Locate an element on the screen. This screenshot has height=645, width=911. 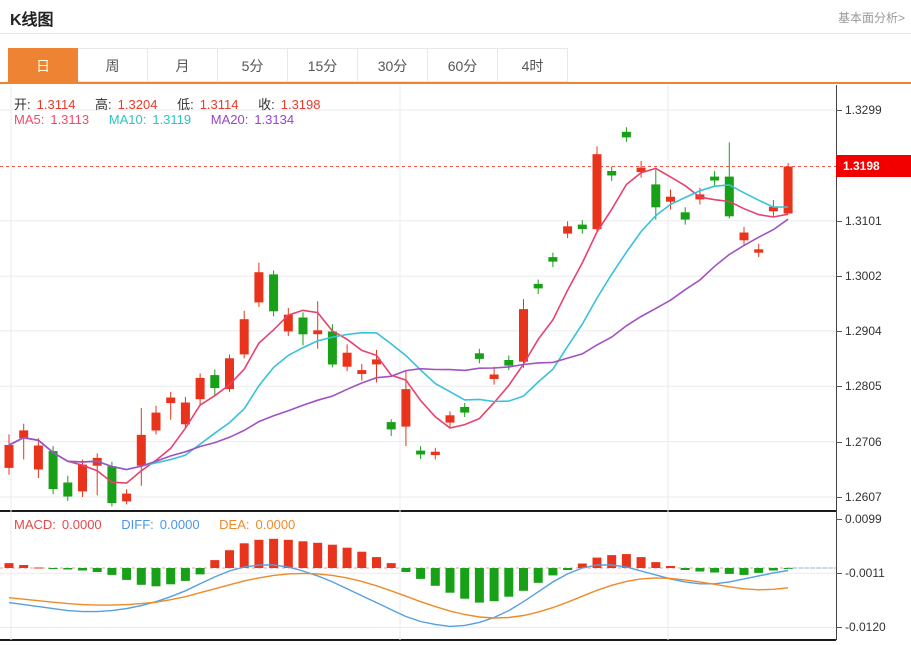
price-axis-label: 1.3002 is located at coordinates (863, 276).